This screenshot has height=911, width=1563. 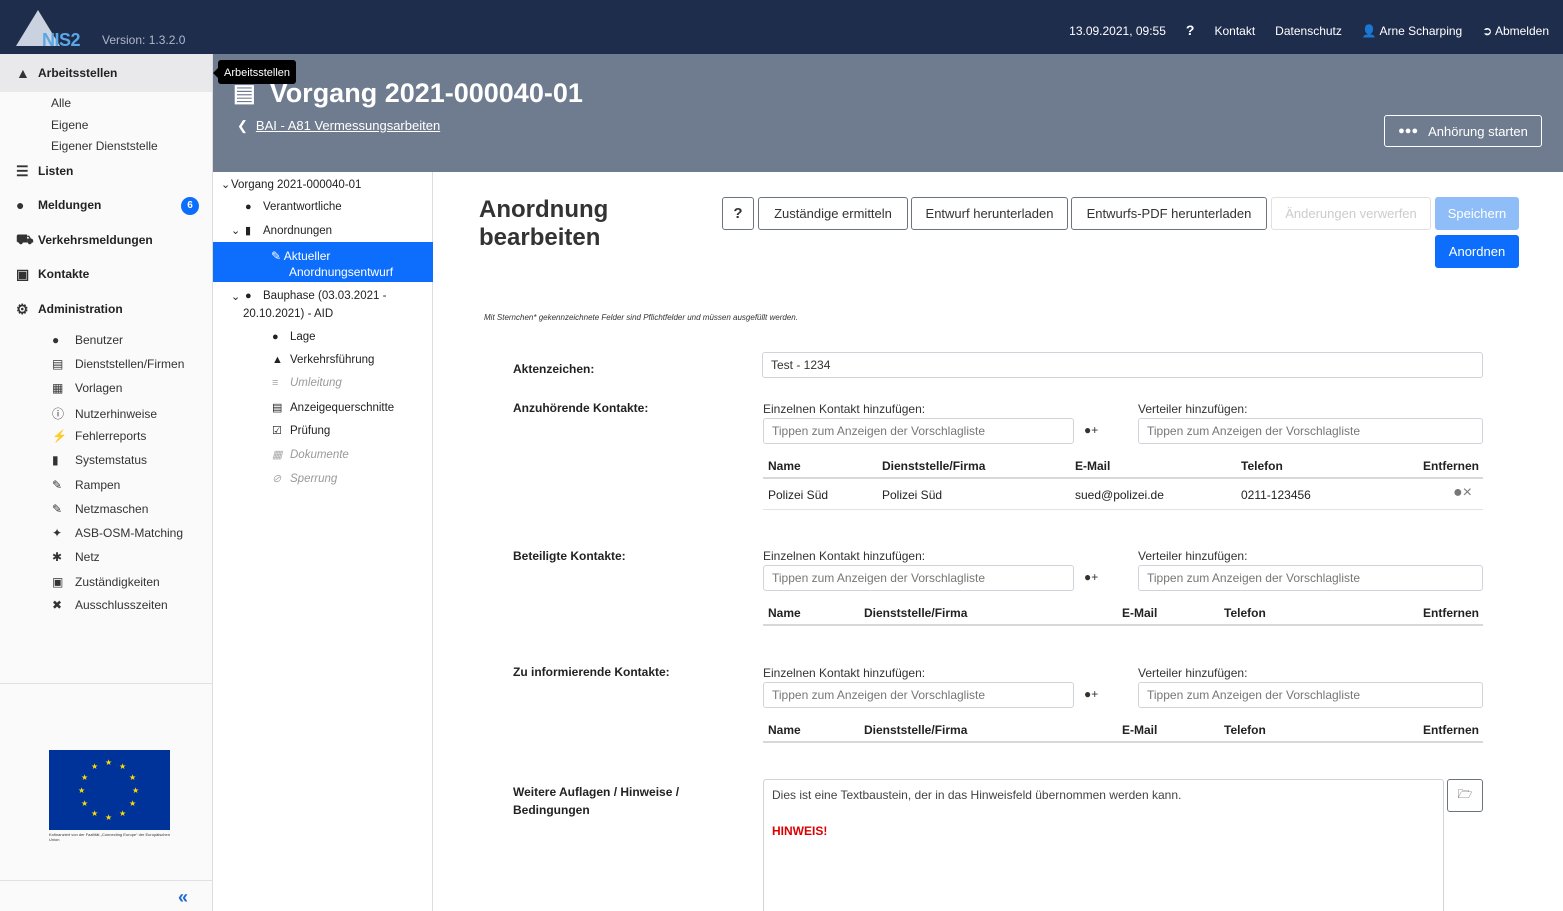 I want to click on privacy-link: Datenschutz, so click(x=1308, y=31).